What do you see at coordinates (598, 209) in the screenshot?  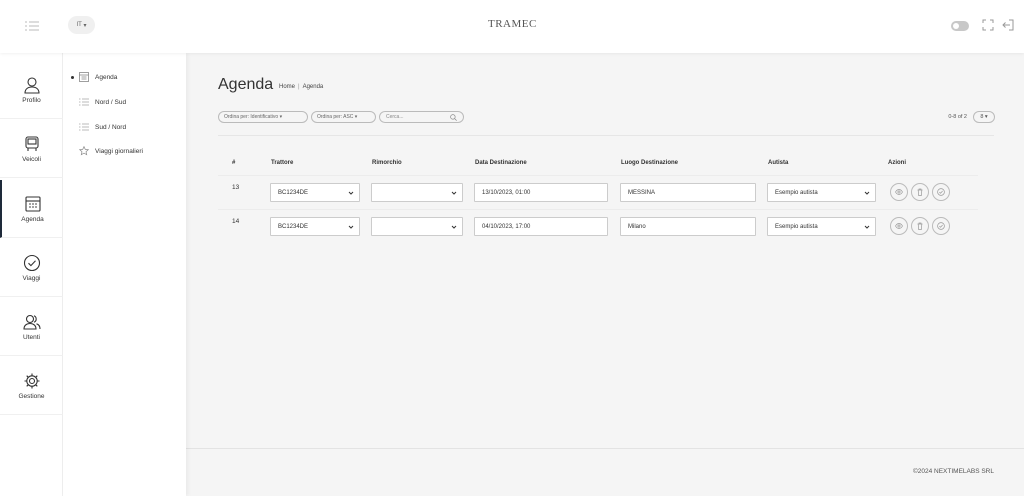 I see `row-divider` at bounding box center [598, 209].